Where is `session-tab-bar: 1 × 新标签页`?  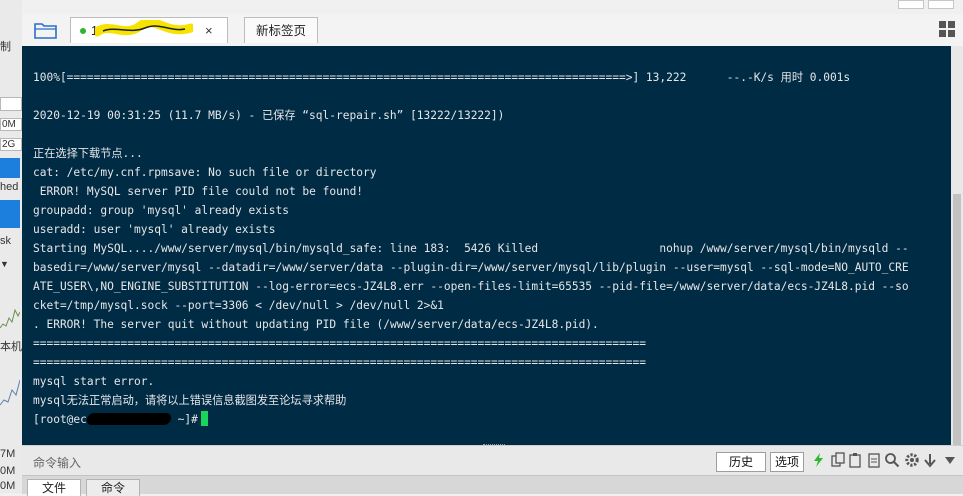
session-tab-bar: 1 × 新标签页 is located at coordinates (492, 30).